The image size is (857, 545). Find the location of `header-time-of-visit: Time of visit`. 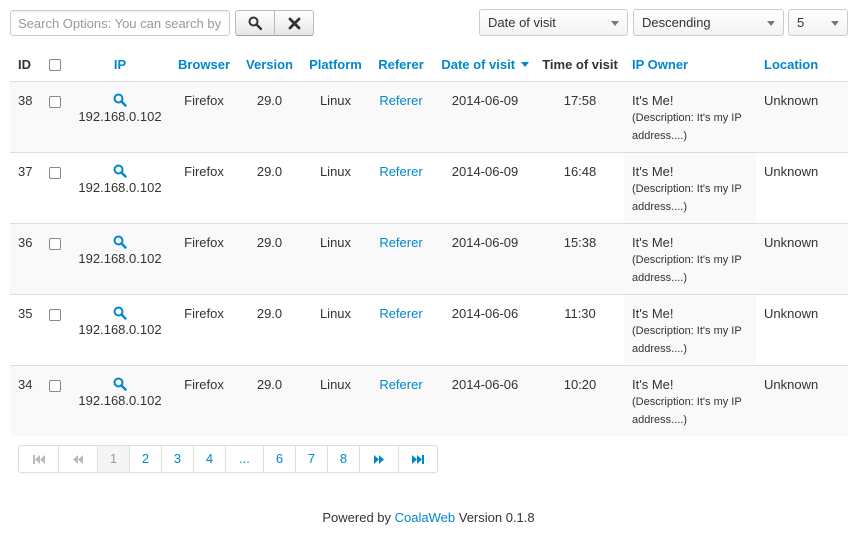

header-time-of-visit: Time of visit is located at coordinates (580, 65).